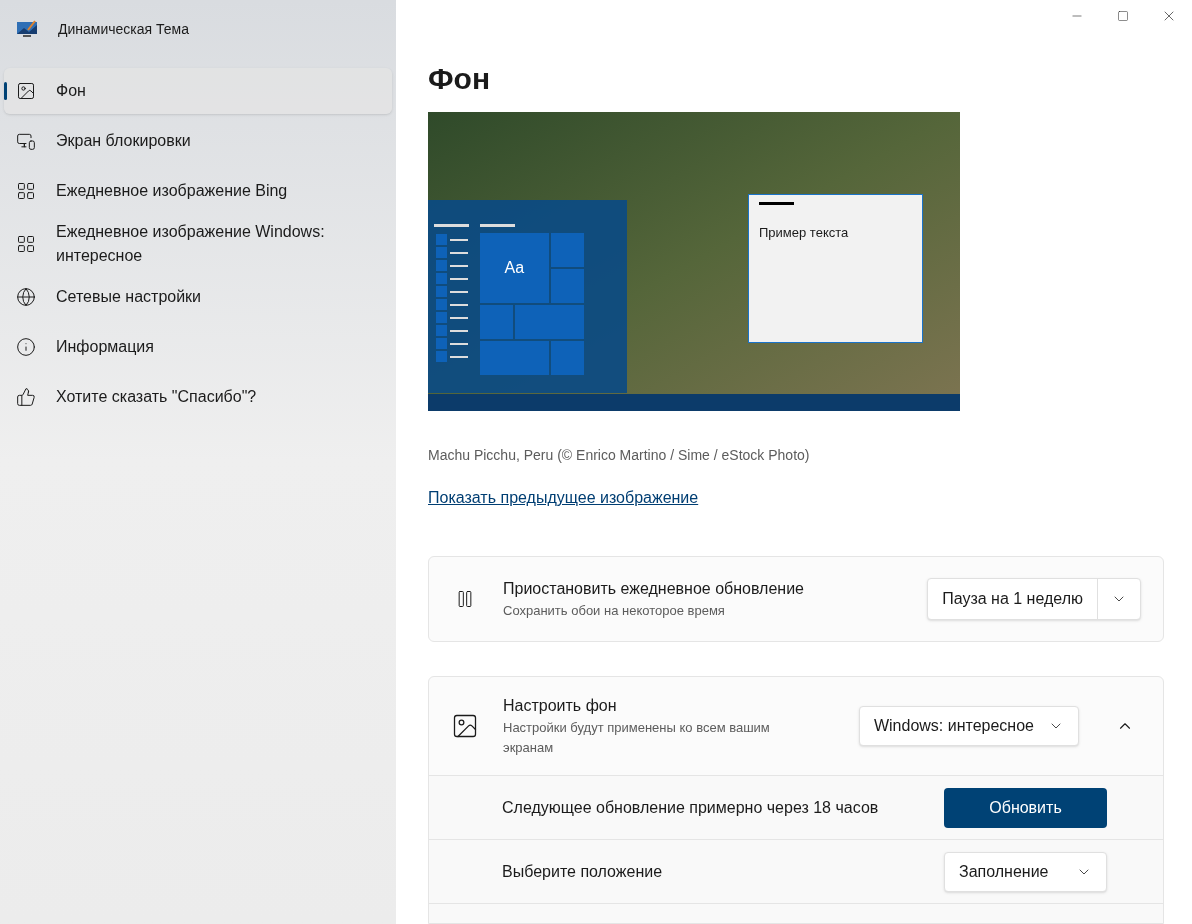 This screenshot has width=1192, height=924. I want to click on thumbs-up-icon, so click(26, 397).